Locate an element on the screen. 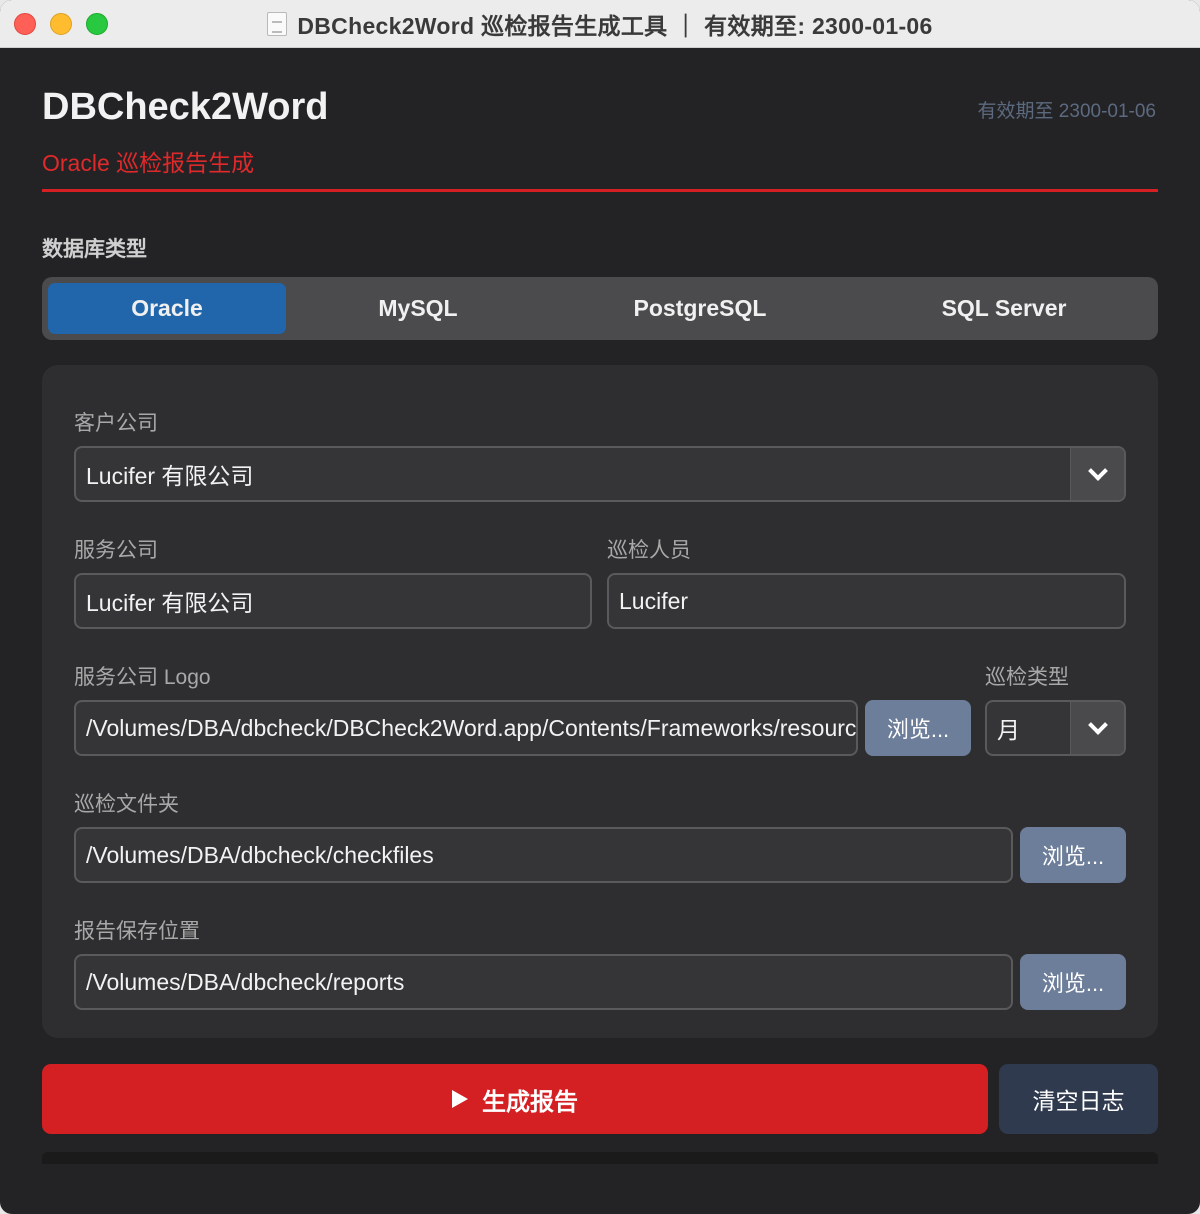 The width and height of the screenshot is (1200, 1214). client-company-dropdown-button is located at coordinates (1097, 474).